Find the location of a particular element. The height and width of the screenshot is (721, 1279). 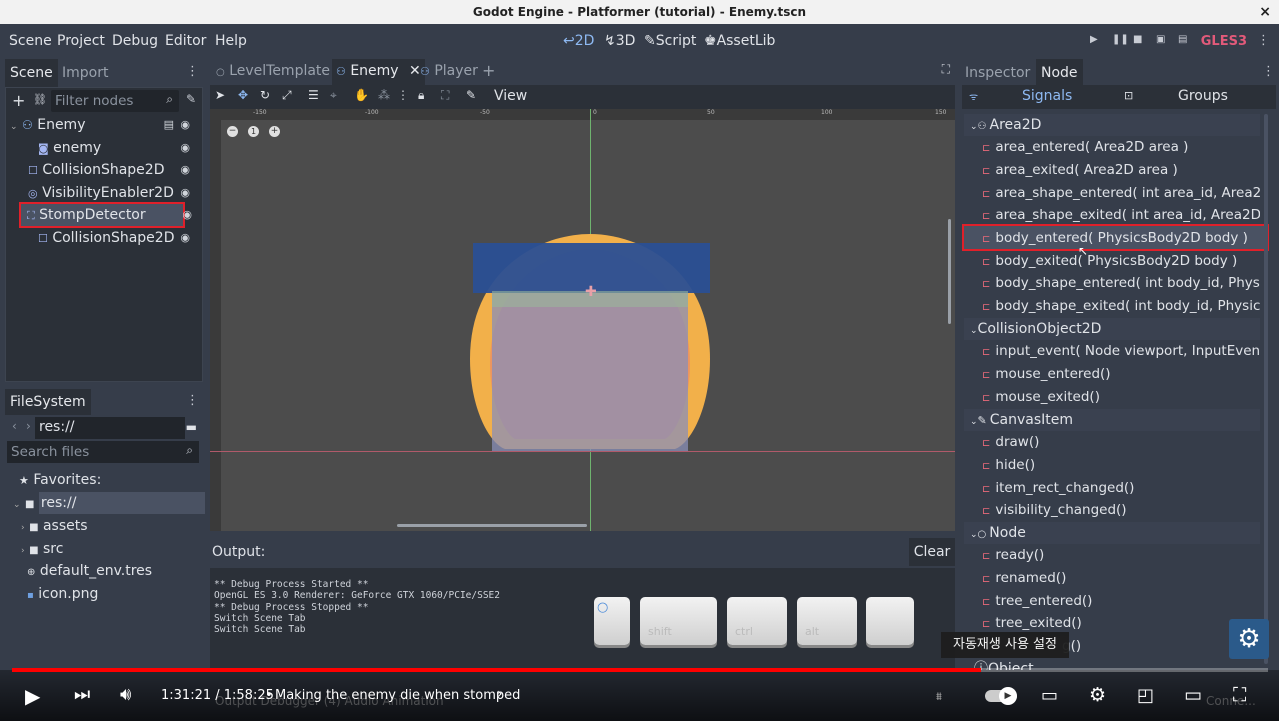

back-icon: ‹ is located at coordinates (14, 426).